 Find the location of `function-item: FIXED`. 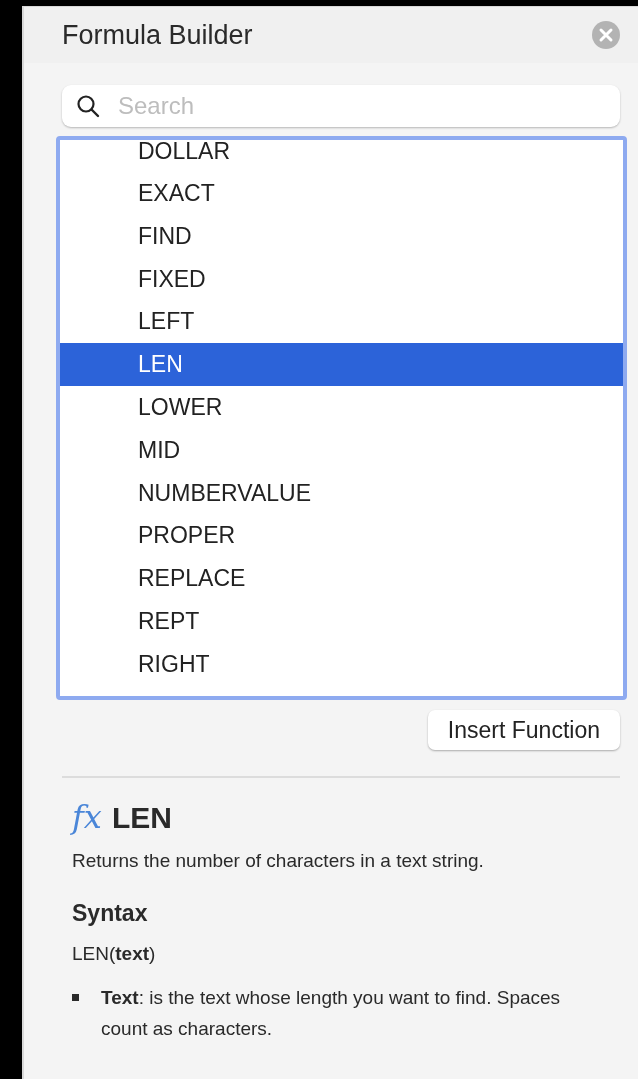

function-item: FIXED is located at coordinates (341, 279).